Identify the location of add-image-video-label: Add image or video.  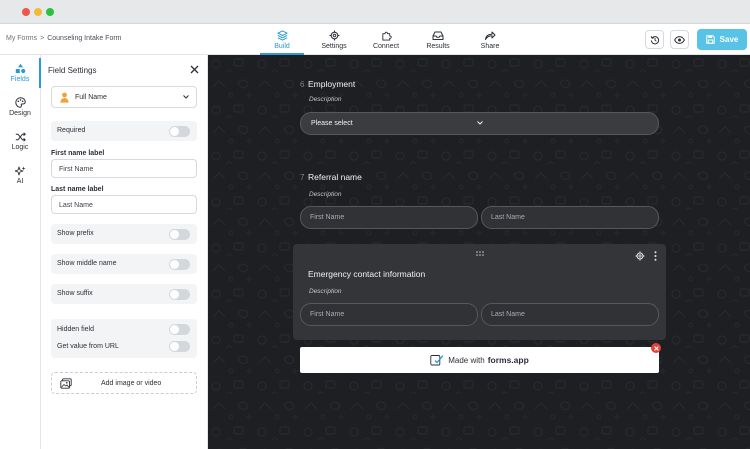
(131, 383).